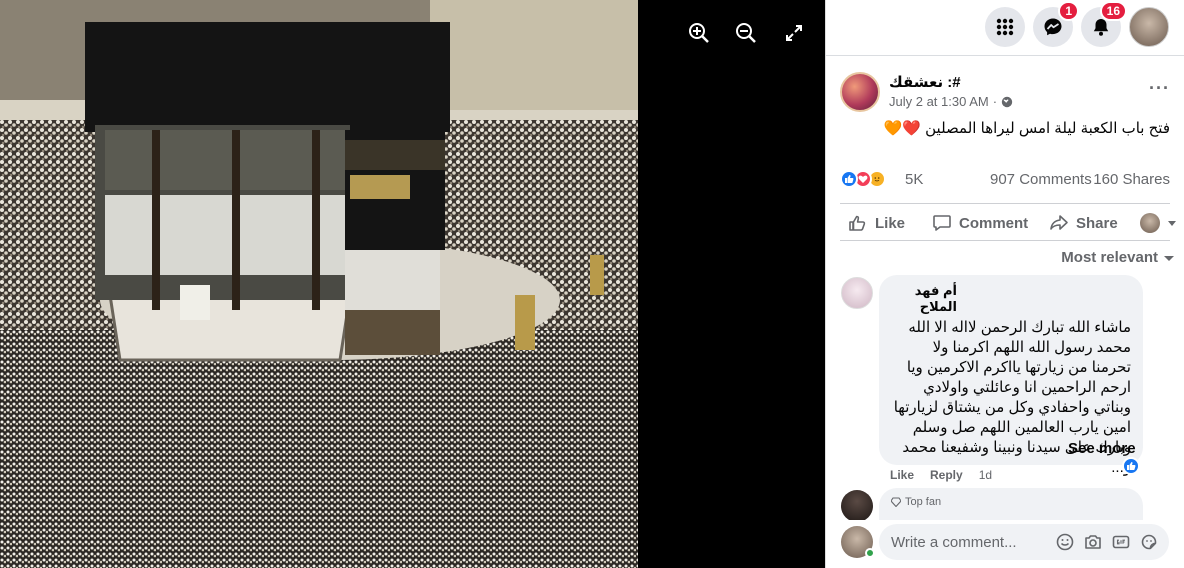 Image resolution: width=1184 pixels, height=568 pixels. I want to click on zoom-out-icon, so click(746, 33).